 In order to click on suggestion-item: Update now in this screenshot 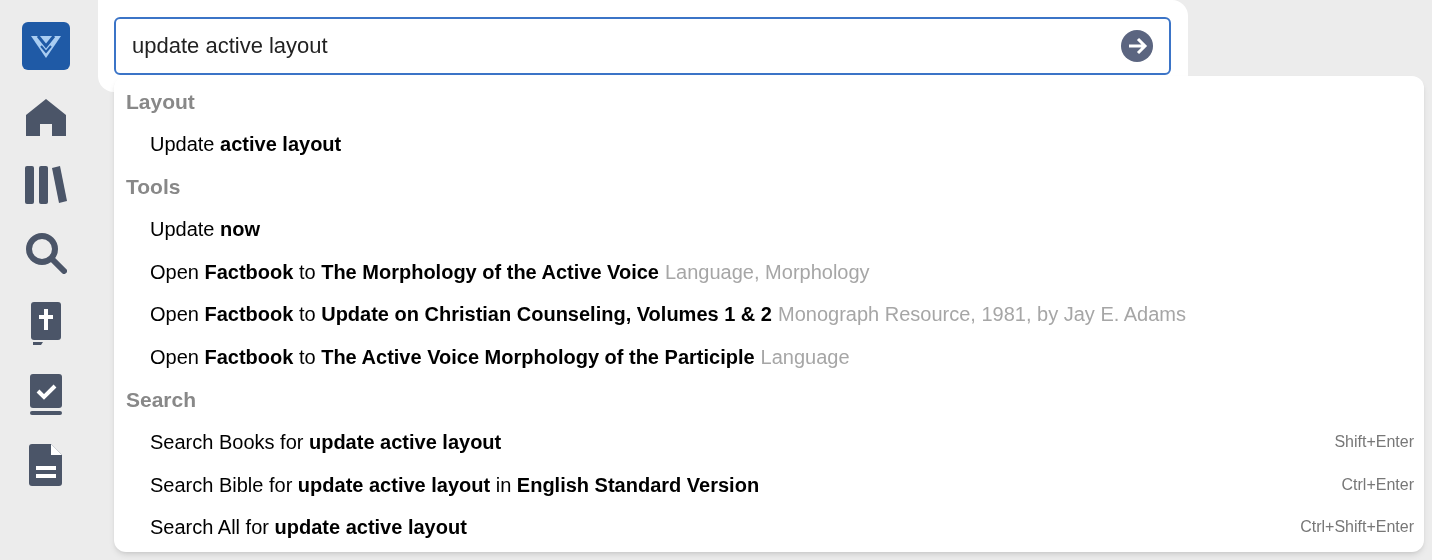, I will do `click(764, 229)`.